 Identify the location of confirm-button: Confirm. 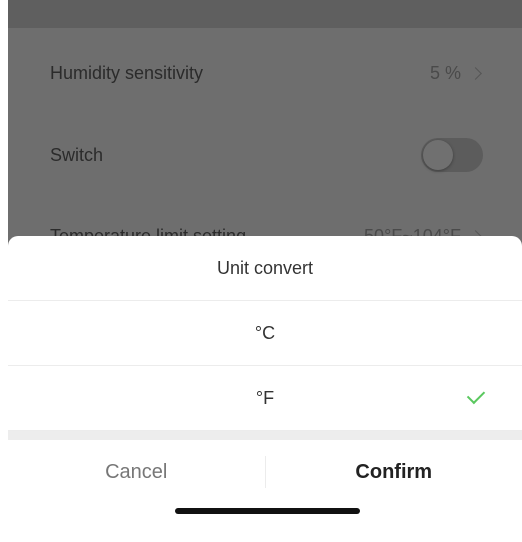
(394, 472).